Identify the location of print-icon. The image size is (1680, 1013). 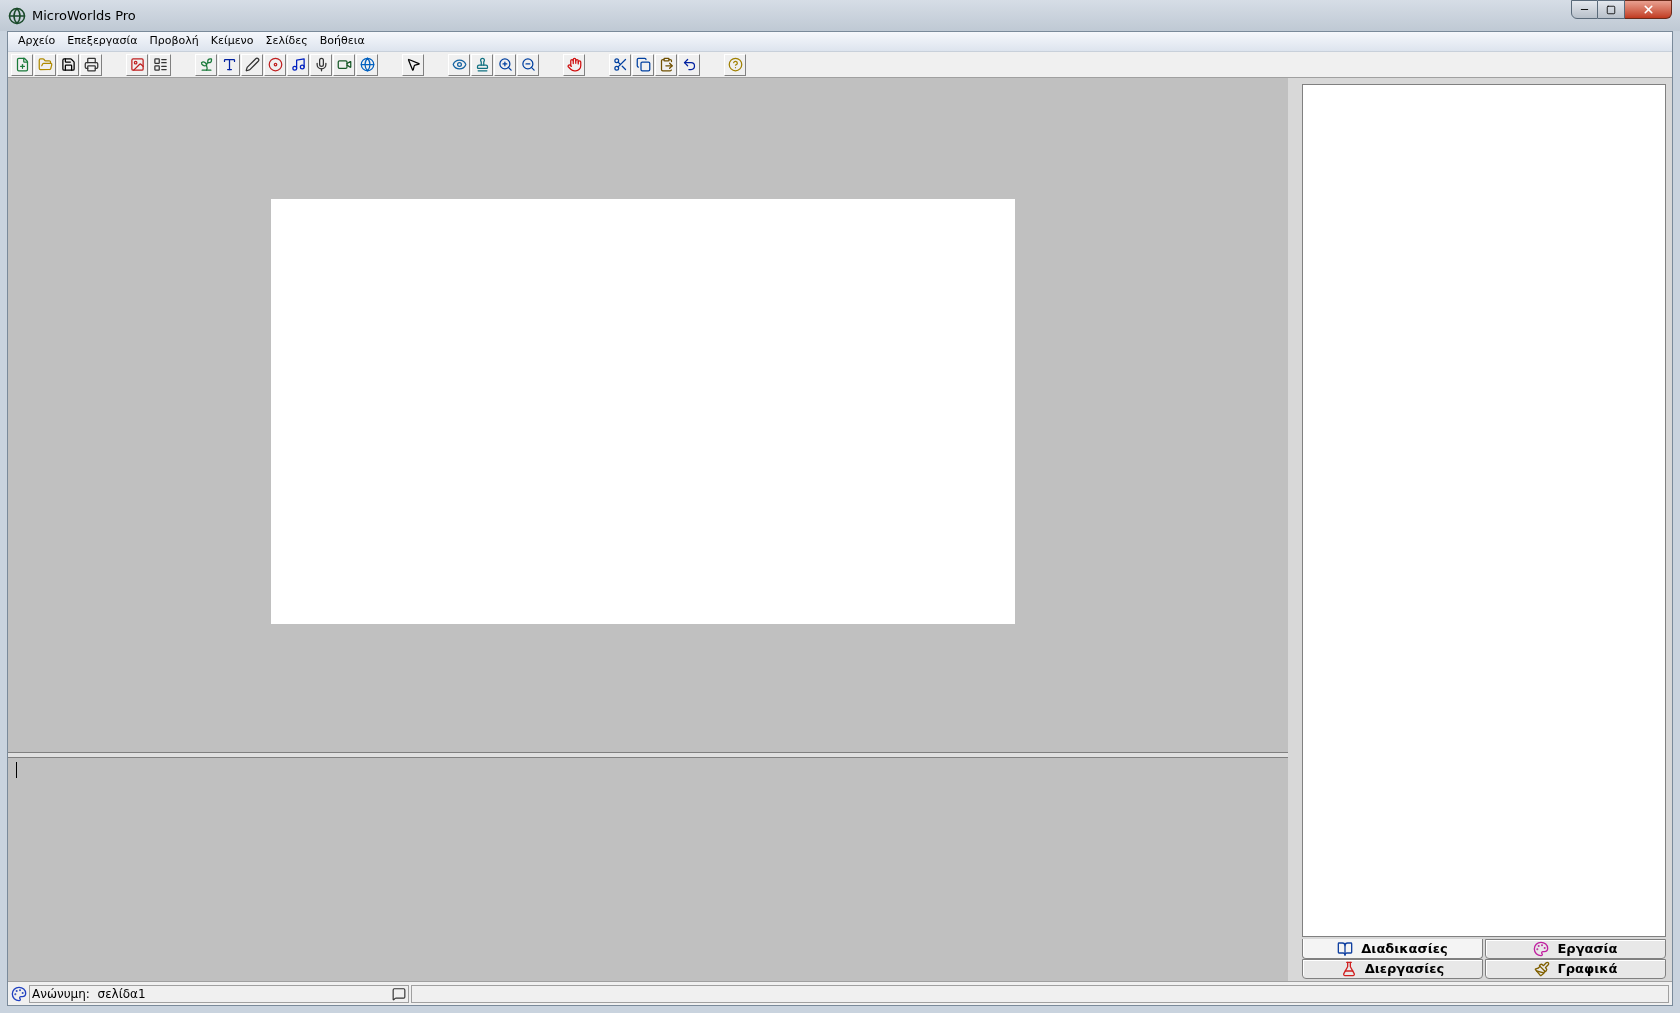
(91, 64).